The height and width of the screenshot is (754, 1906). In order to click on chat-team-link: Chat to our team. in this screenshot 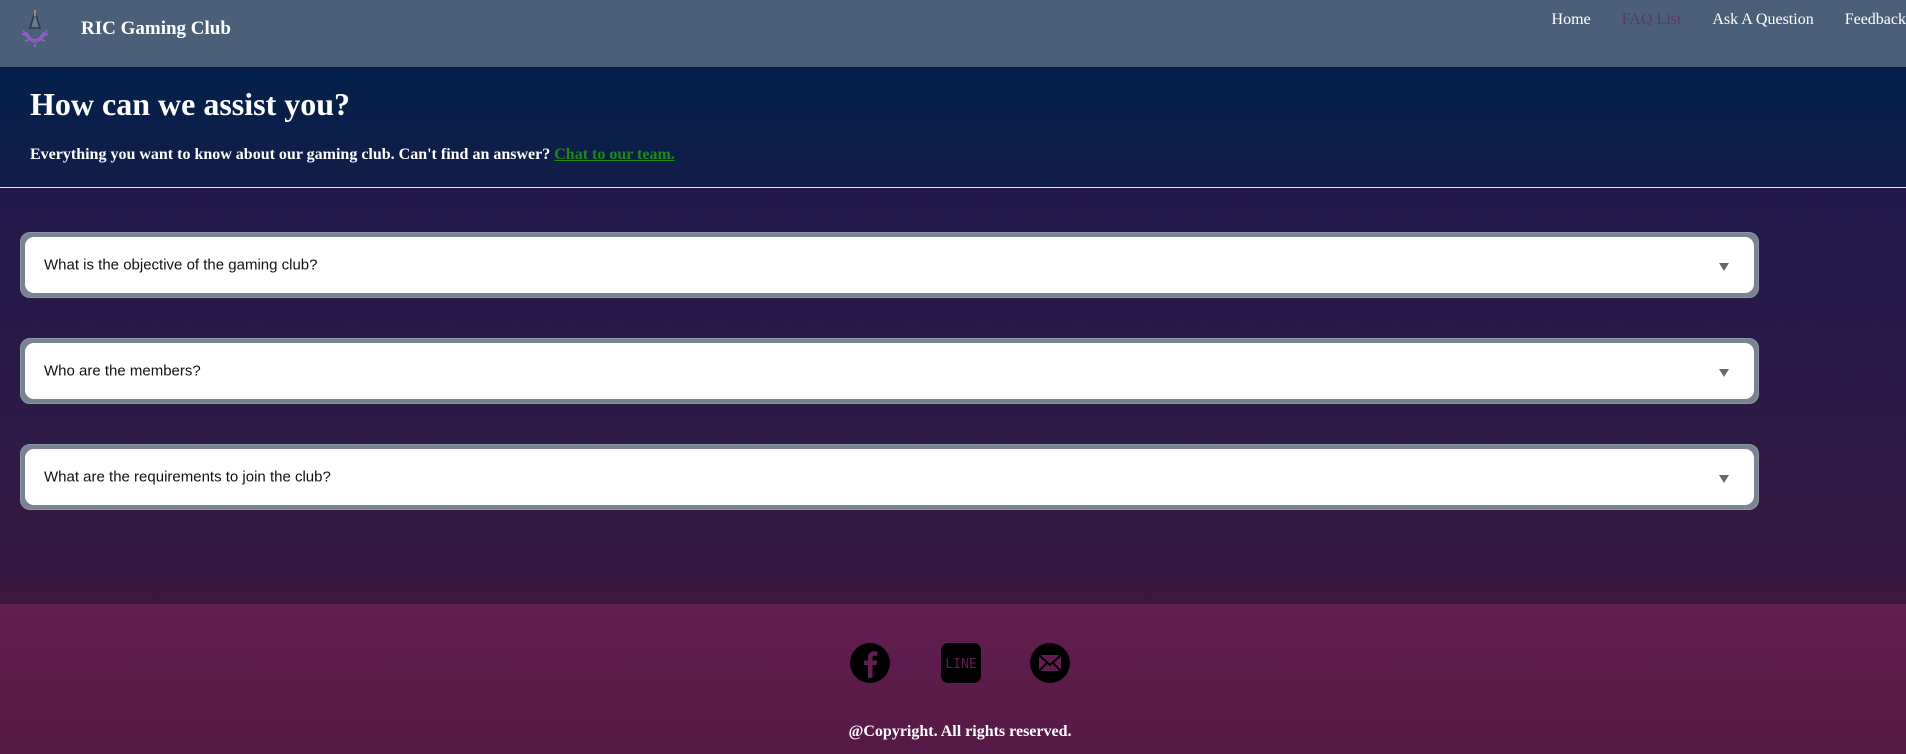, I will do `click(614, 154)`.